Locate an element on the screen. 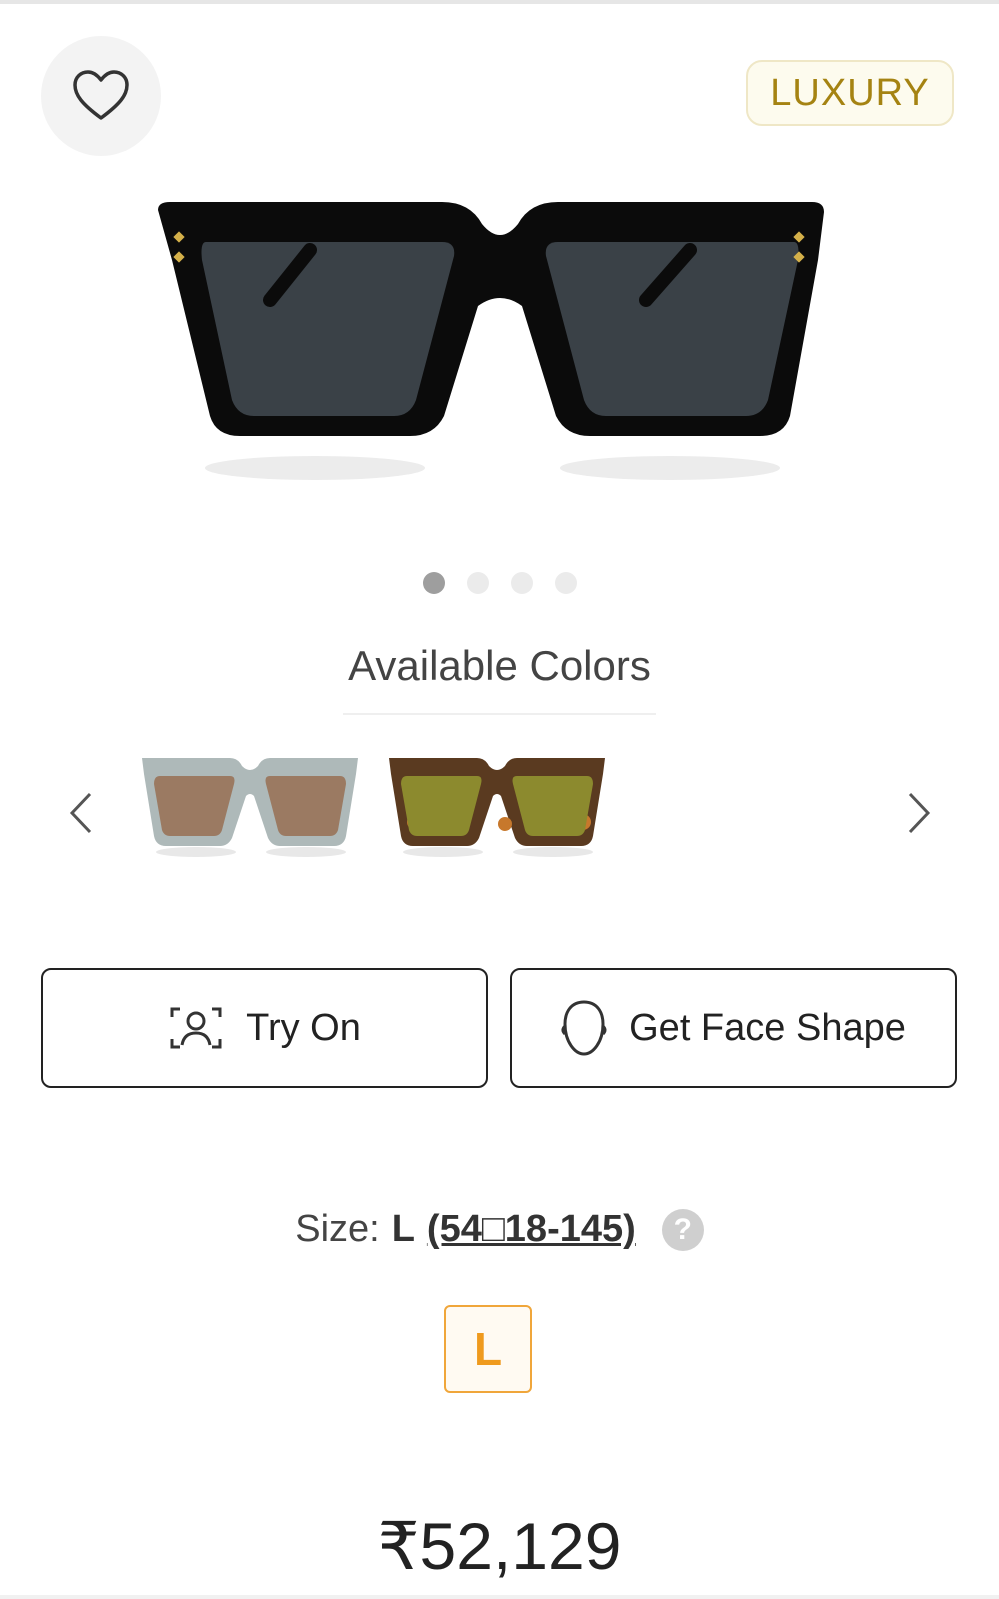 The image size is (999, 1599). chevron-left-icon is located at coordinates (81, 813).